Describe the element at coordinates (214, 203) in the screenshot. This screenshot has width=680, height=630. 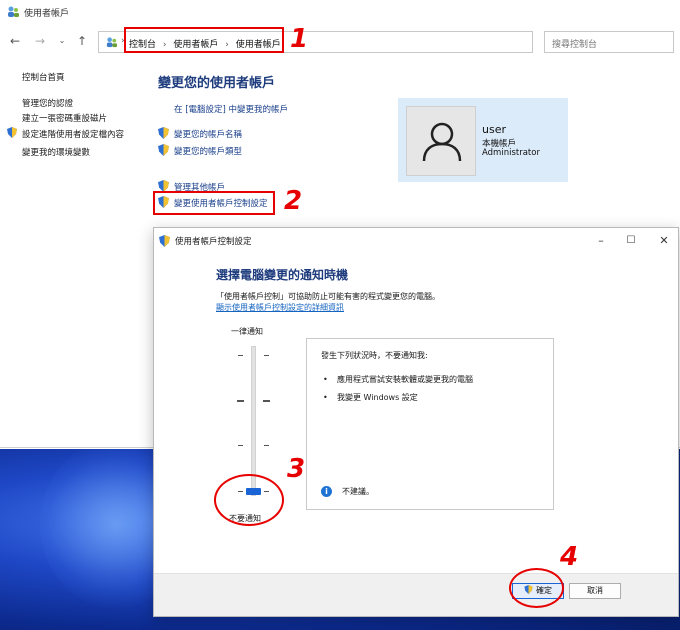
I see `annotation-box-uac-link` at that location.